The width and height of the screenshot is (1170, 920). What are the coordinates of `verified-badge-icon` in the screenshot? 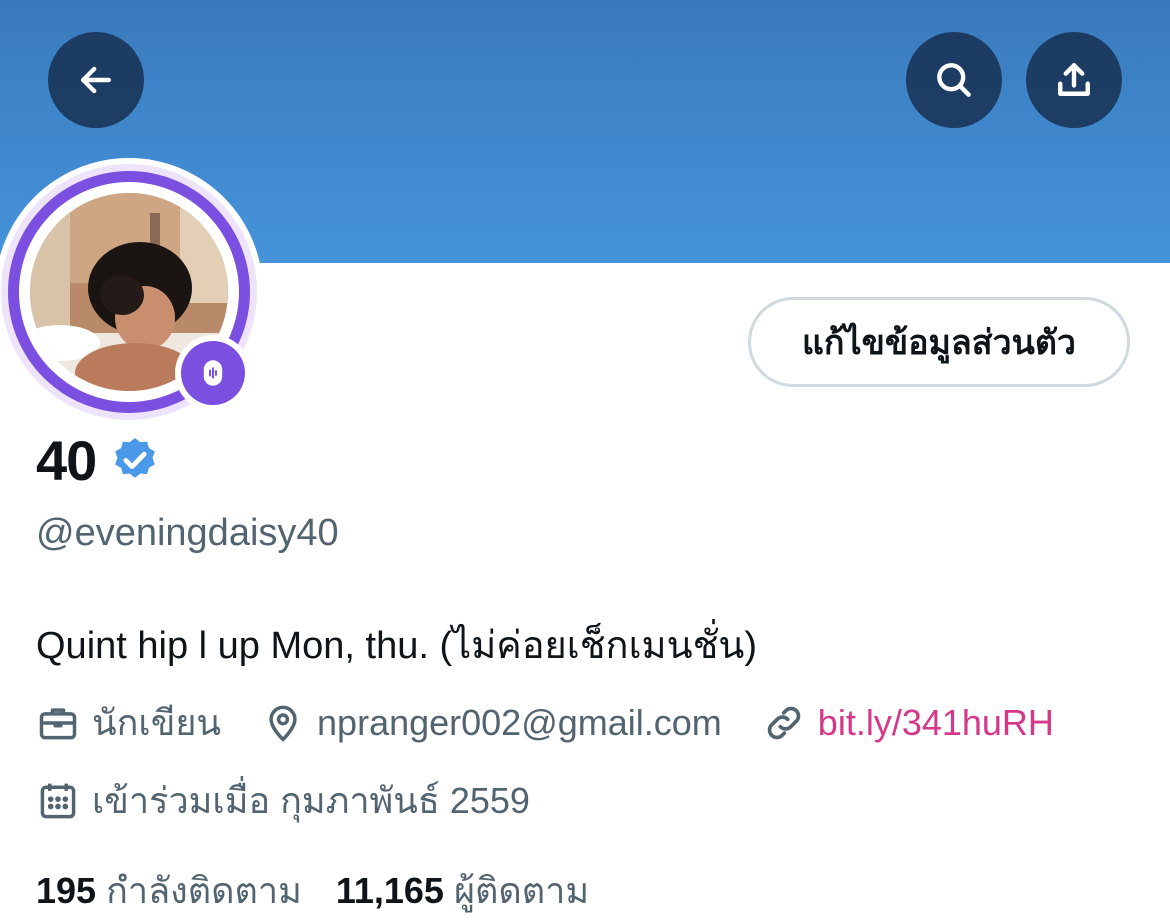 It's located at (135, 460).